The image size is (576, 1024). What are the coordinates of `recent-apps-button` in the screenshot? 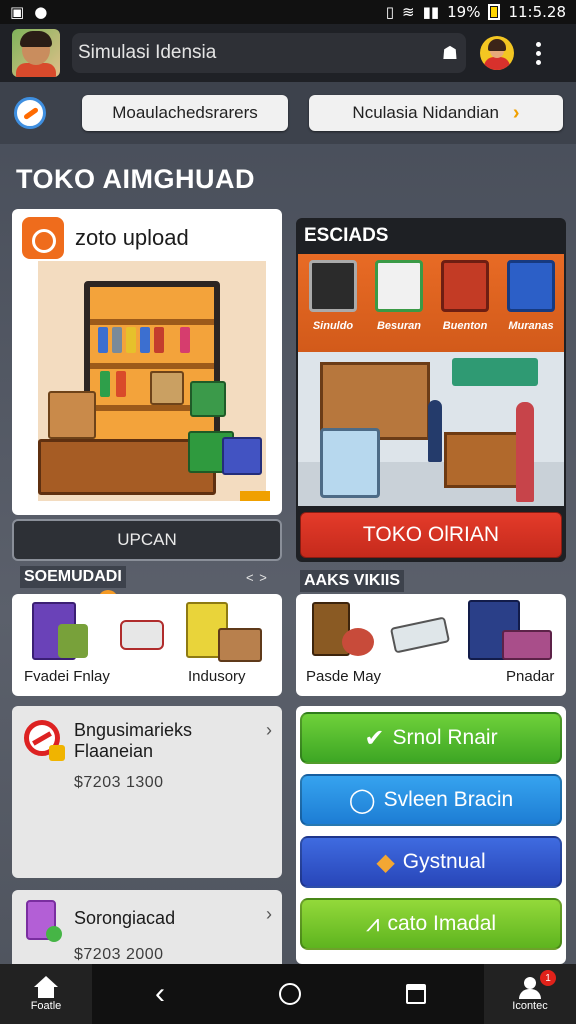 It's located at (416, 994).